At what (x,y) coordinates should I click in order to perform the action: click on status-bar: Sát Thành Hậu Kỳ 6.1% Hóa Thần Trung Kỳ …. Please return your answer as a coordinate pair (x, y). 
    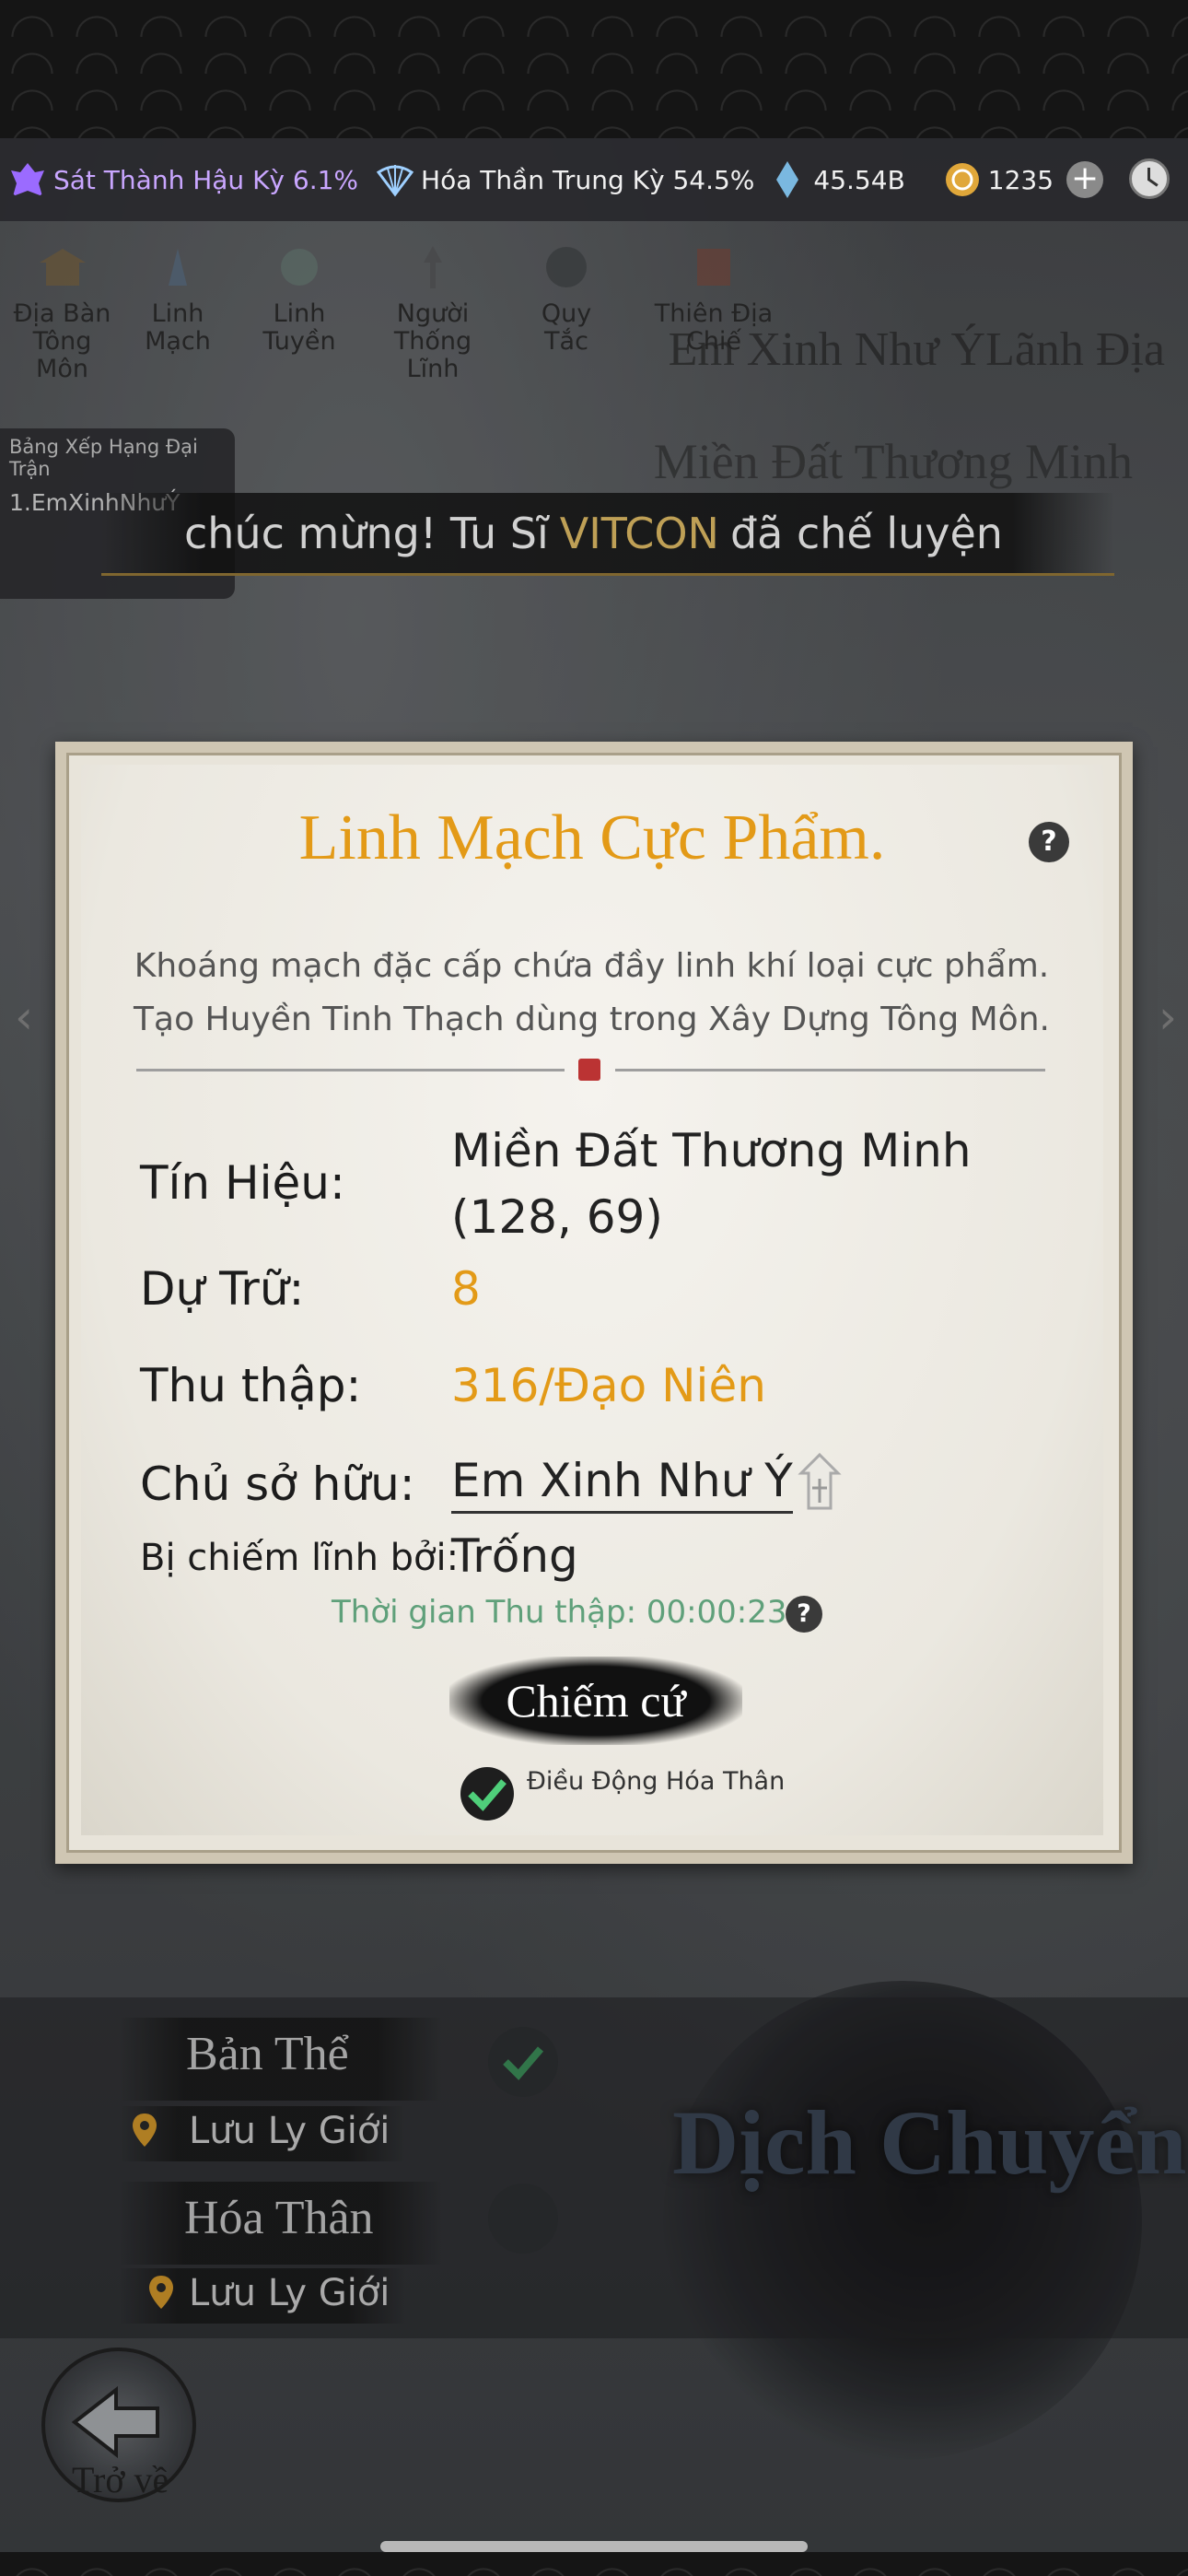
    Looking at the image, I should click on (594, 179).